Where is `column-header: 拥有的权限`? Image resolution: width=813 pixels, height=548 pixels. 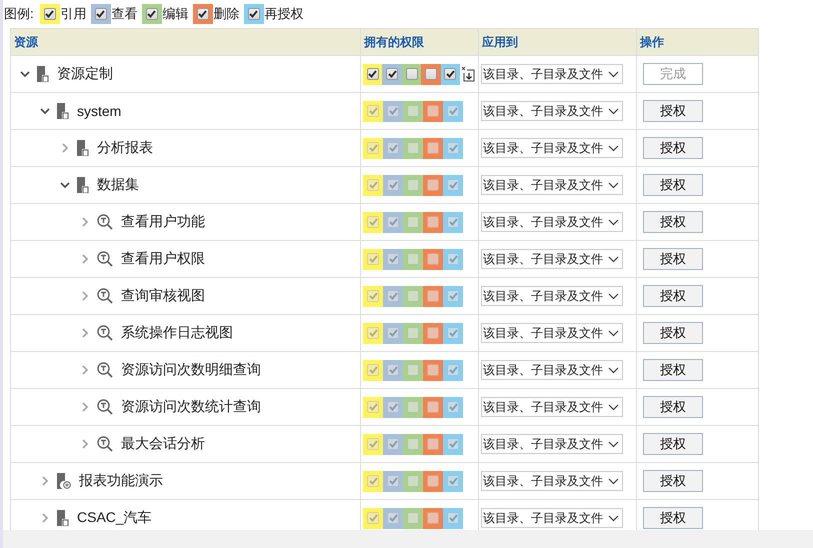
column-header: 拥有的权限 is located at coordinates (419, 42).